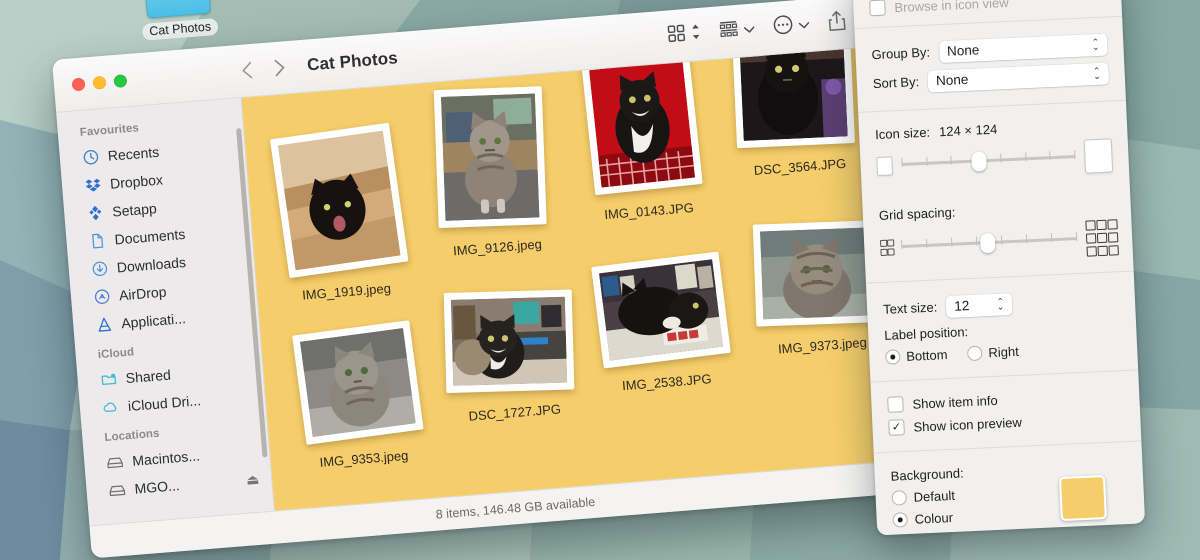  What do you see at coordinates (975, 352) in the screenshot?
I see `label-right-radio` at bounding box center [975, 352].